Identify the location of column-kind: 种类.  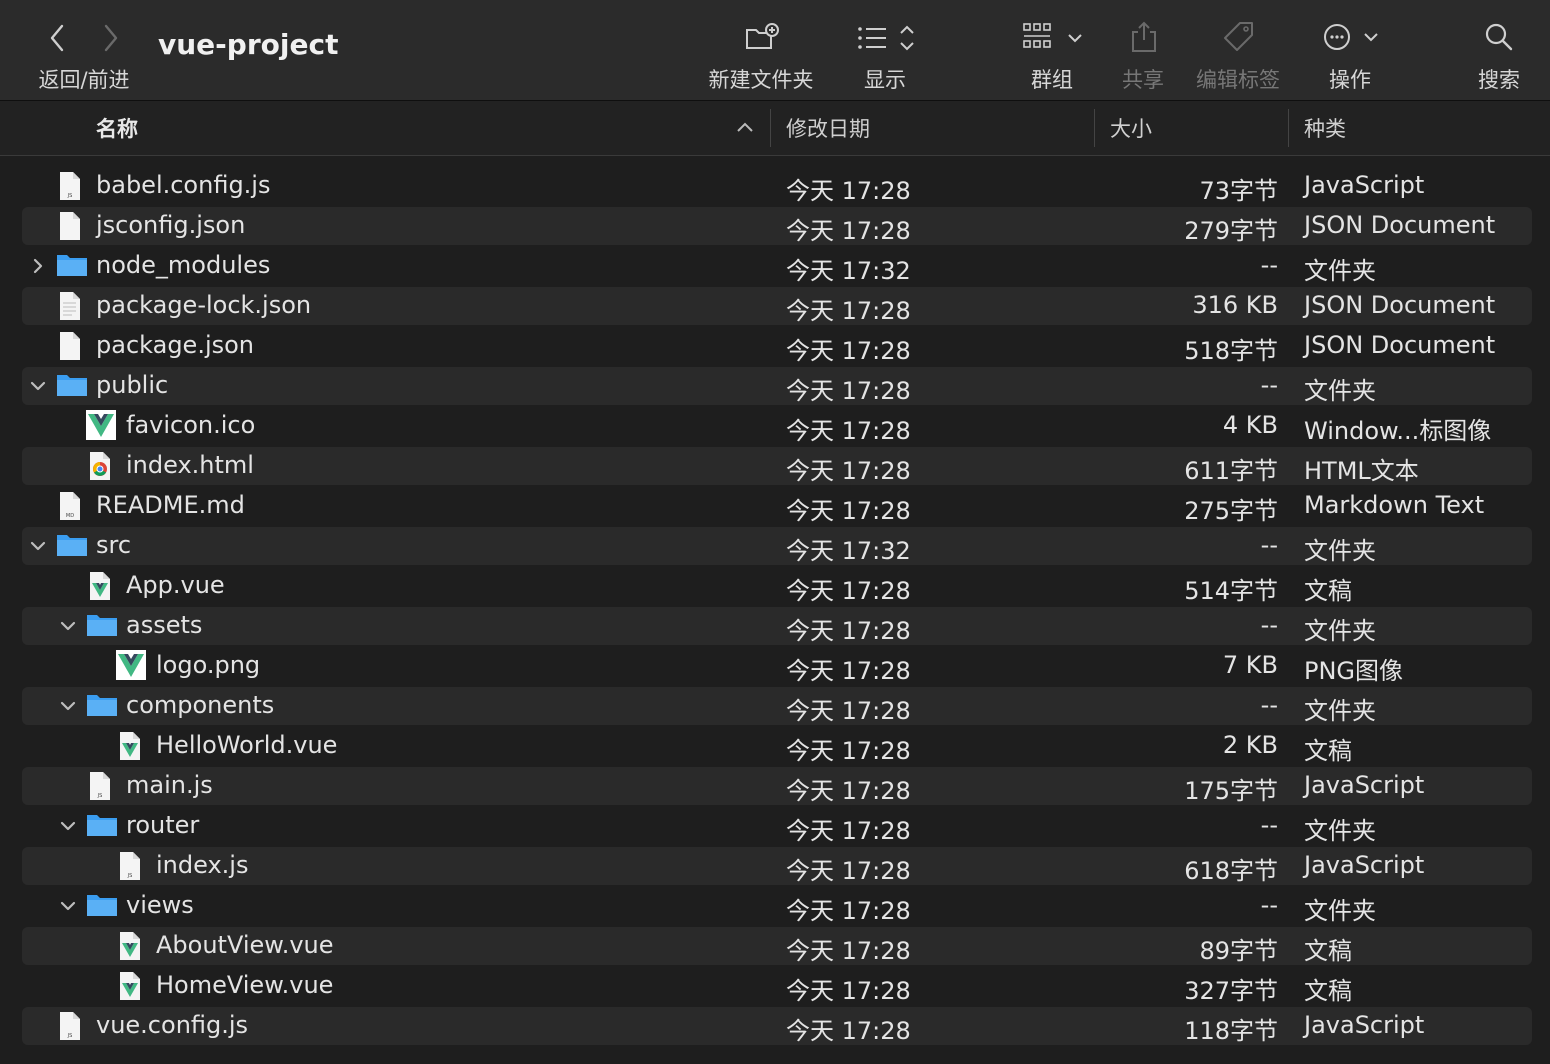
(1325, 128).